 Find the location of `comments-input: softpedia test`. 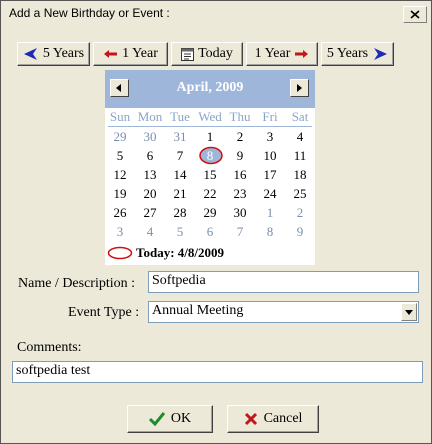

comments-input: softpedia test is located at coordinates (217, 372).